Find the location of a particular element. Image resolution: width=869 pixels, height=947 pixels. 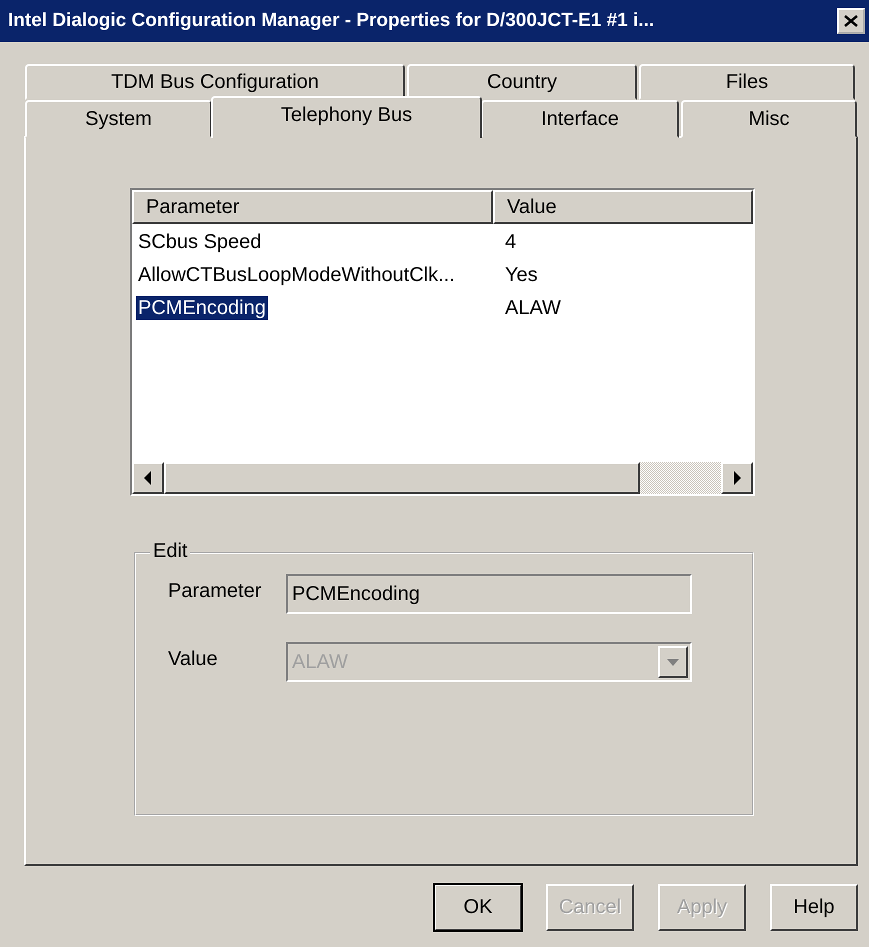

caret-icon is located at coordinates (673, 662).